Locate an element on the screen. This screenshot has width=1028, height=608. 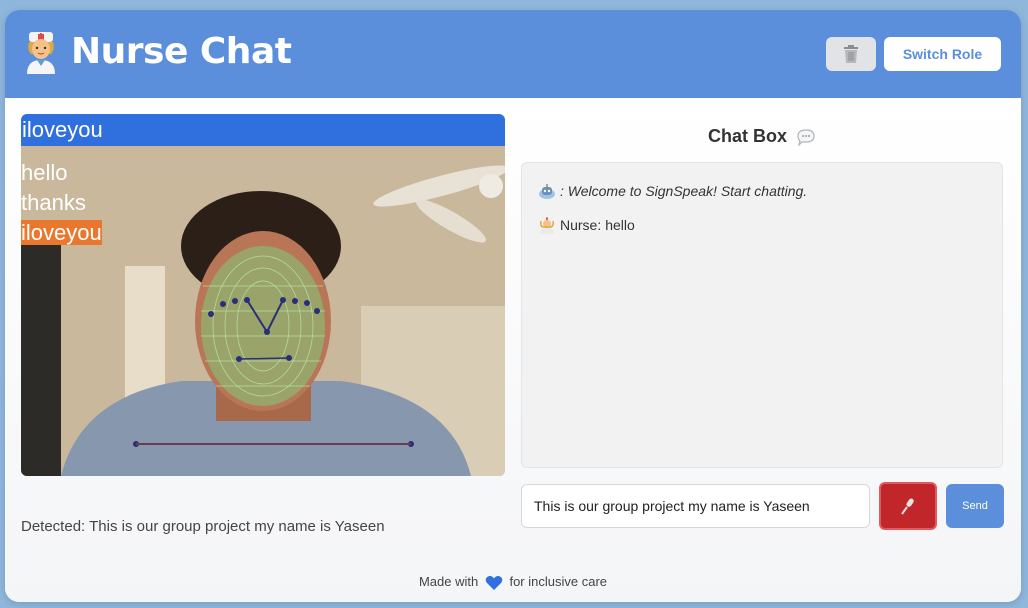
message-text: hello is located at coordinates (620, 225).